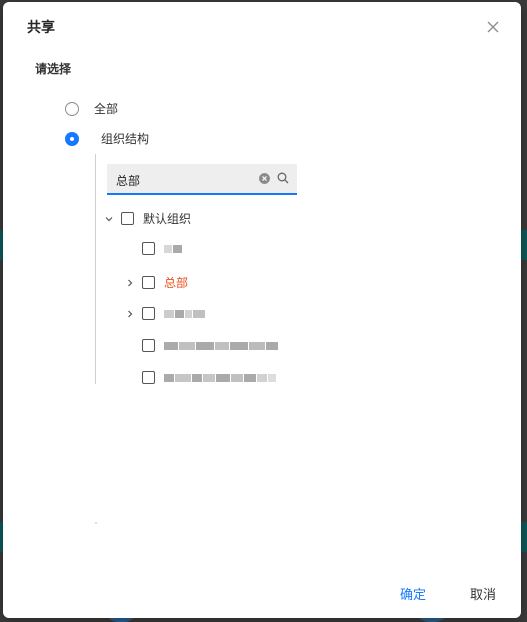 The width and height of the screenshot is (527, 622). What do you see at coordinates (53, 69) in the screenshot?
I see `section-label: 请选择` at bounding box center [53, 69].